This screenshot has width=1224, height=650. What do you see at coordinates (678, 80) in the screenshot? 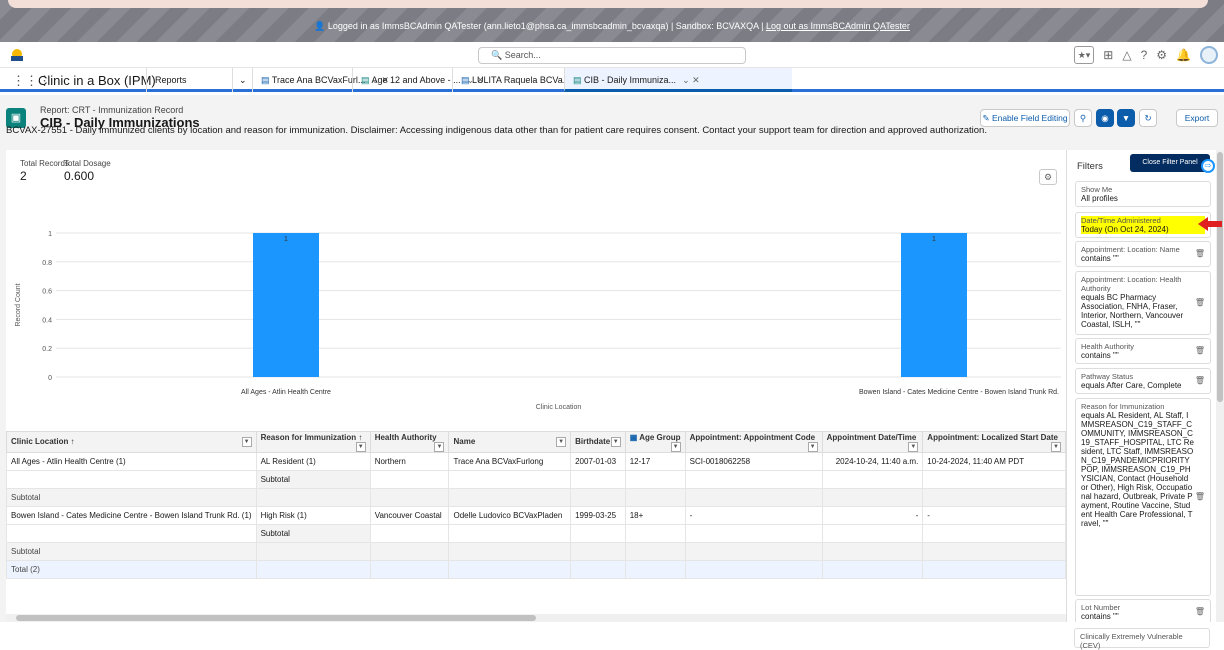
I see `tab-cib-daily-immunizations: ▤ CIB - Daily Immuniza... ⌄ ✕` at bounding box center [678, 80].